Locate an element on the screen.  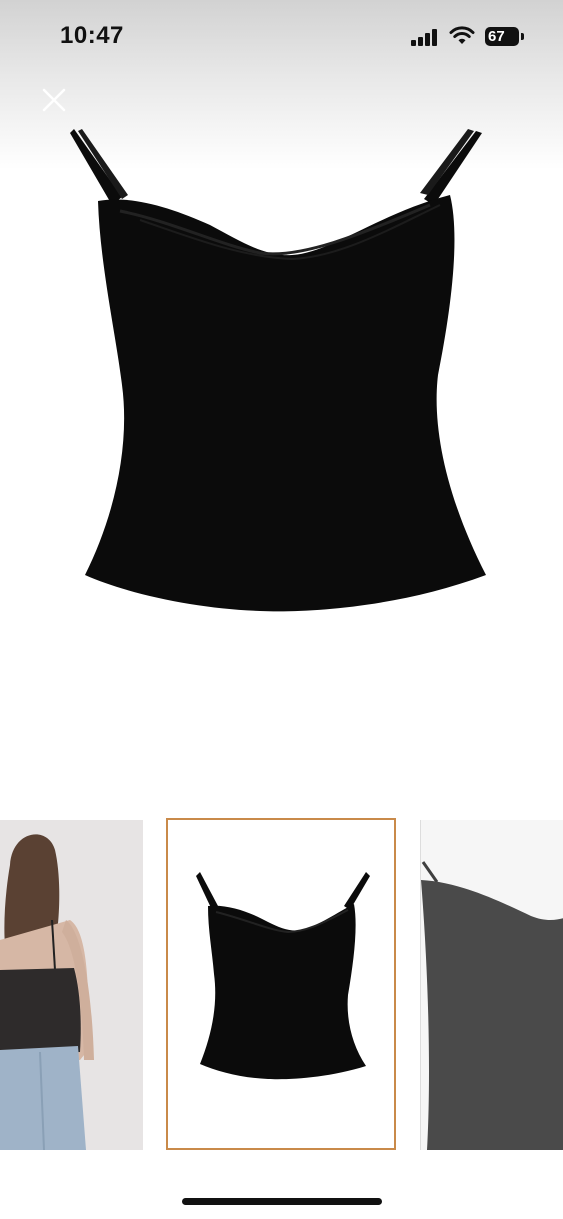
status-bar: 10:47 67 is located at coordinates (281, 35).